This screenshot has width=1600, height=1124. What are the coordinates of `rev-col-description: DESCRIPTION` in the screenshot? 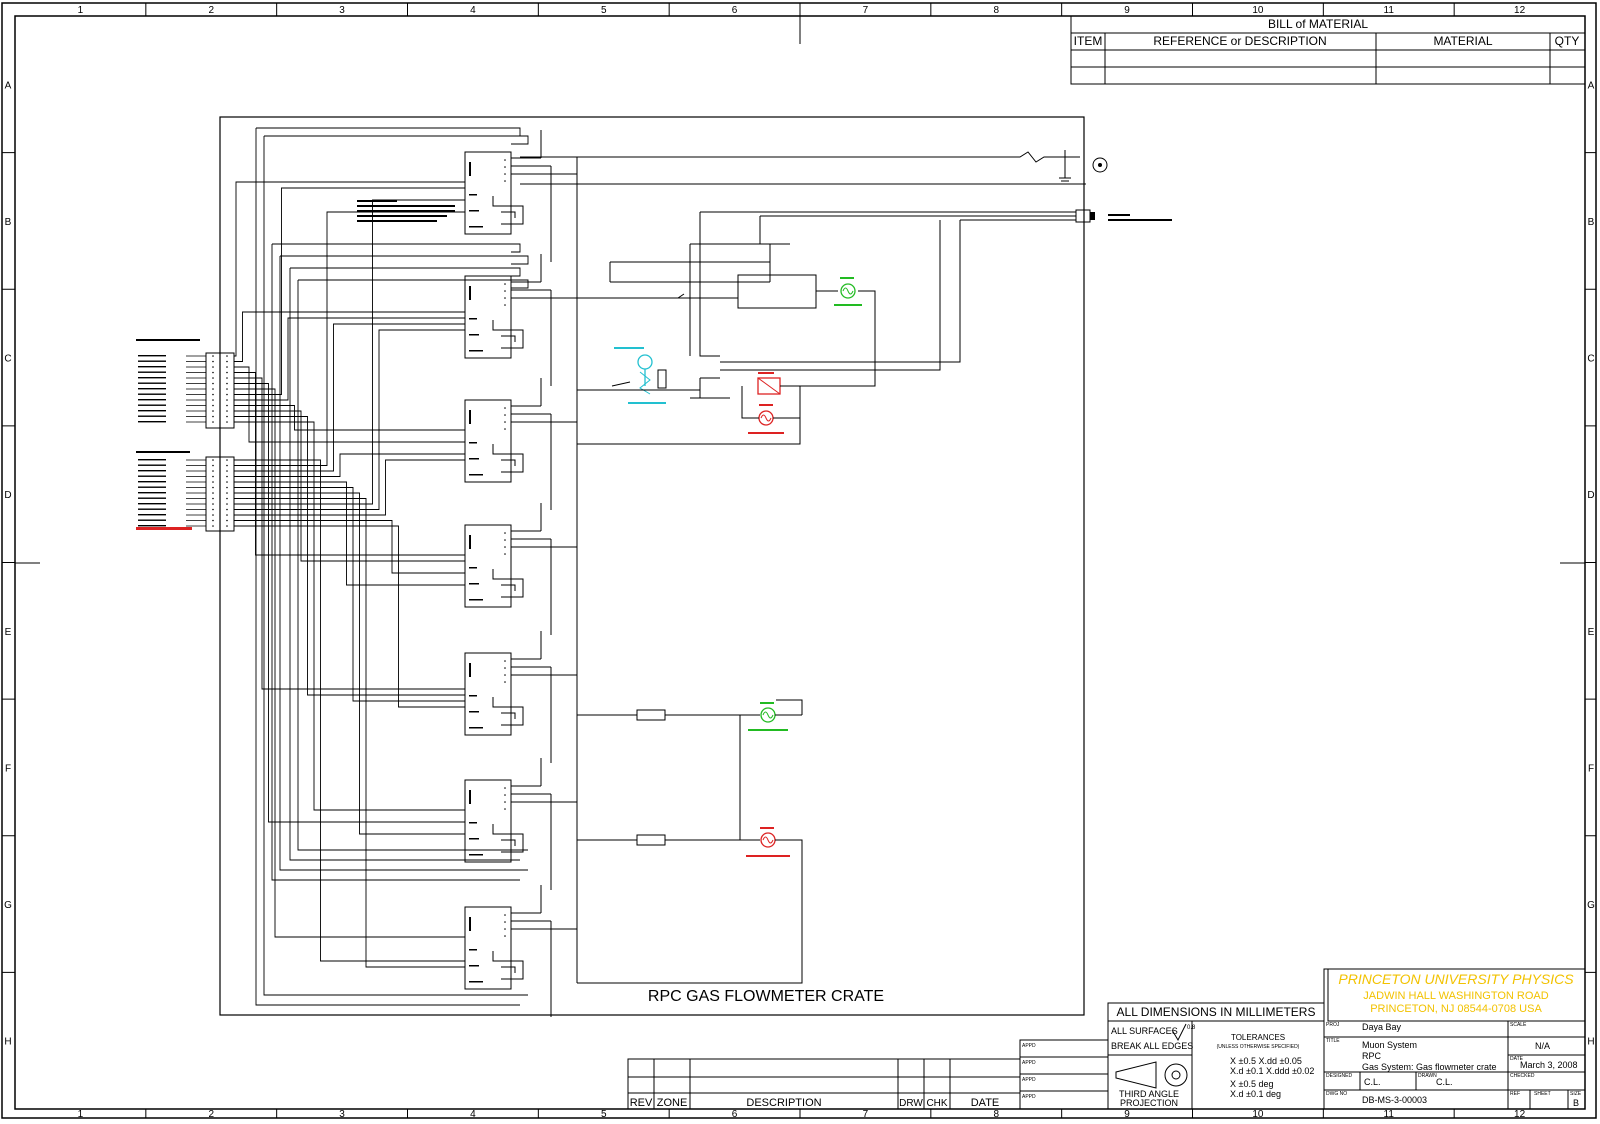 It's located at (783, 1103).